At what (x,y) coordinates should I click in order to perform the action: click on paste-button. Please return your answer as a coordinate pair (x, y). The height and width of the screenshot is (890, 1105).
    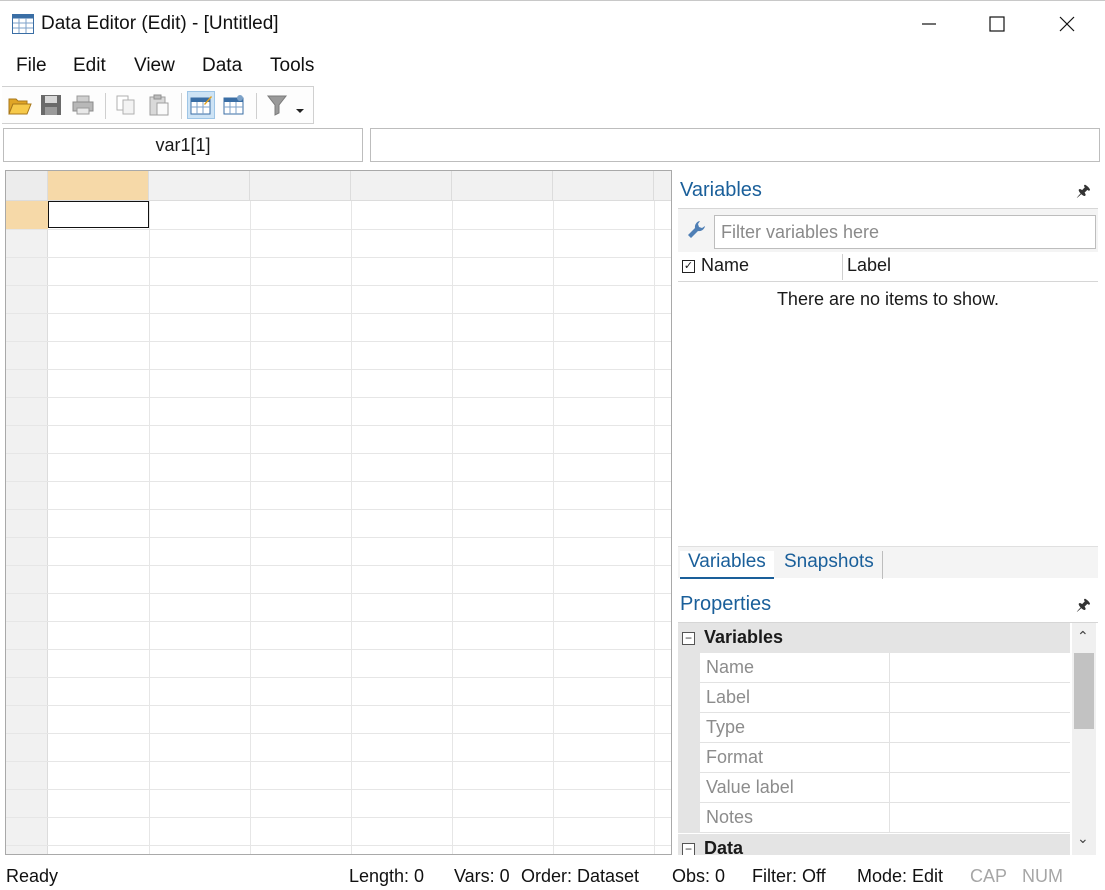
    Looking at the image, I should click on (159, 105).